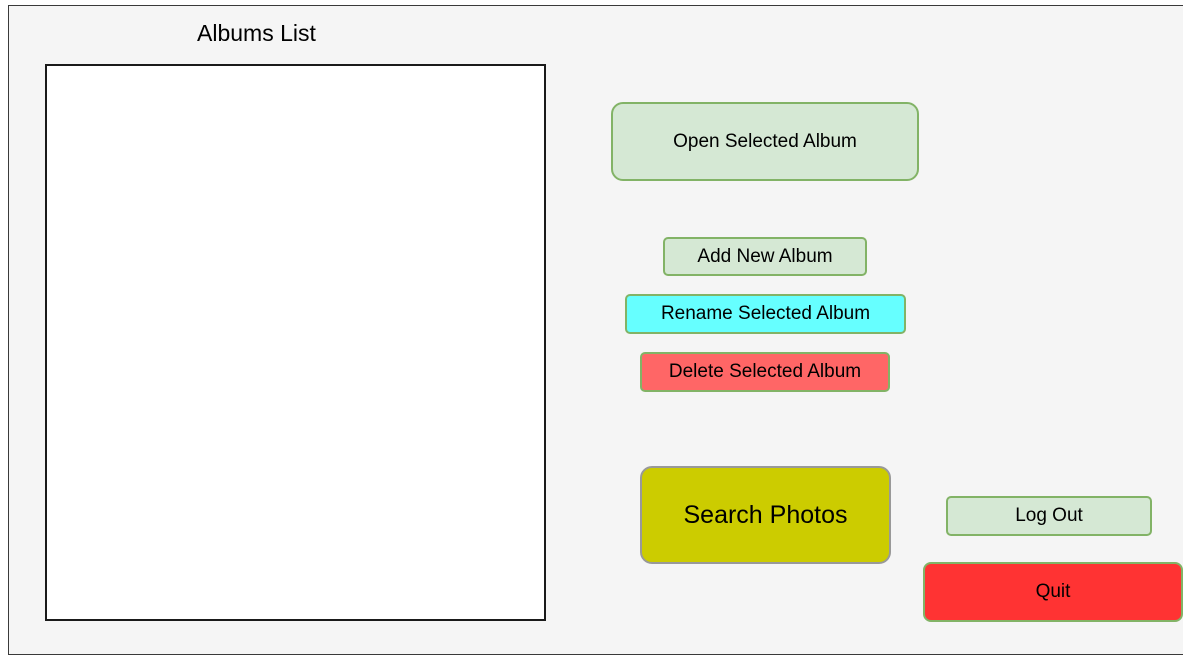 This screenshot has width=1183, height=660. Describe the element at coordinates (765, 256) in the screenshot. I see `add-new-album-button: Add New Album` at that location.